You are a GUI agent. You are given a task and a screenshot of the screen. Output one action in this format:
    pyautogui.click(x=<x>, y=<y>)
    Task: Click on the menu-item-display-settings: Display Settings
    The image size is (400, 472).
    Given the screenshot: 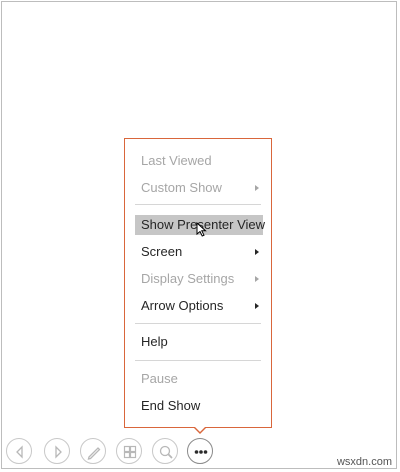 What is the action you would take?
    pyautogui.click(x=199, y=279)
    